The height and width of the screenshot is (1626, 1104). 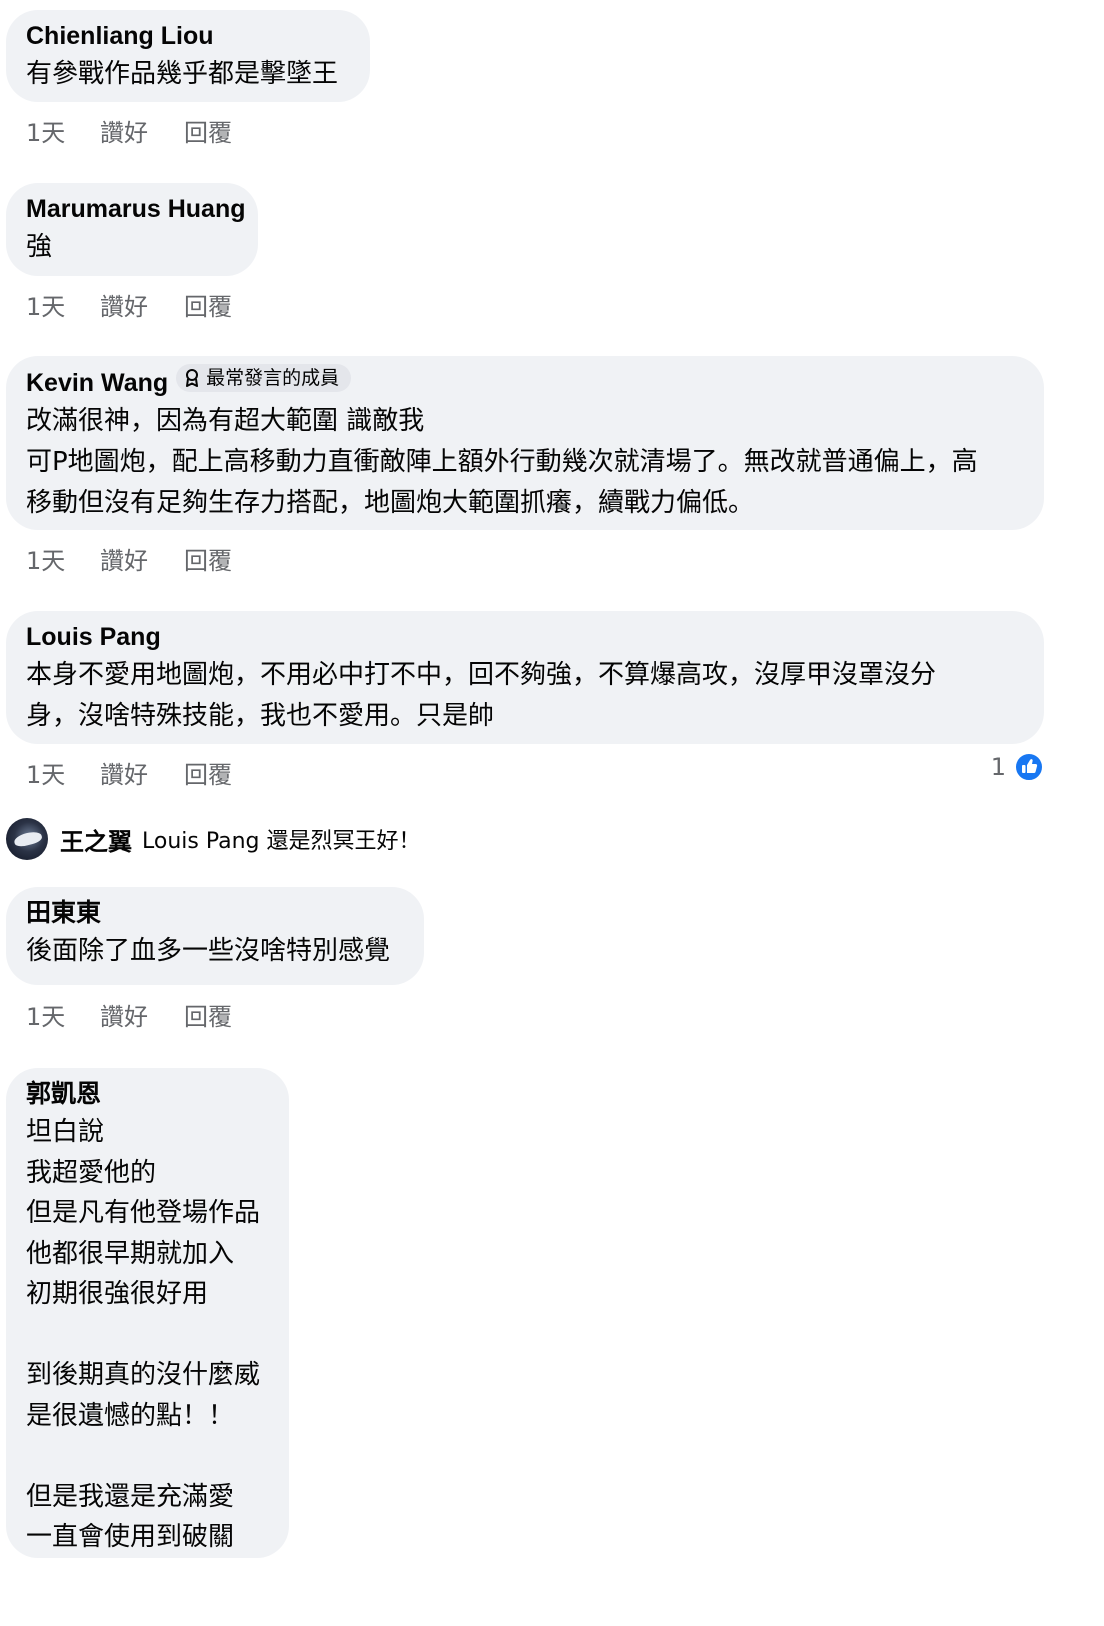 I want to click on reply-preview: 王之翼 Louis Pang 還是烈冥王好！, so click(x=213, y=839).